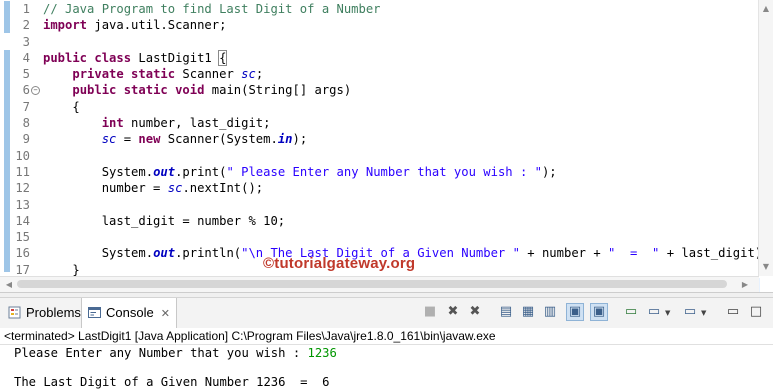 This screenshot has width=773, height=392. I want to click on code-token: + number +, so click(564, 253).